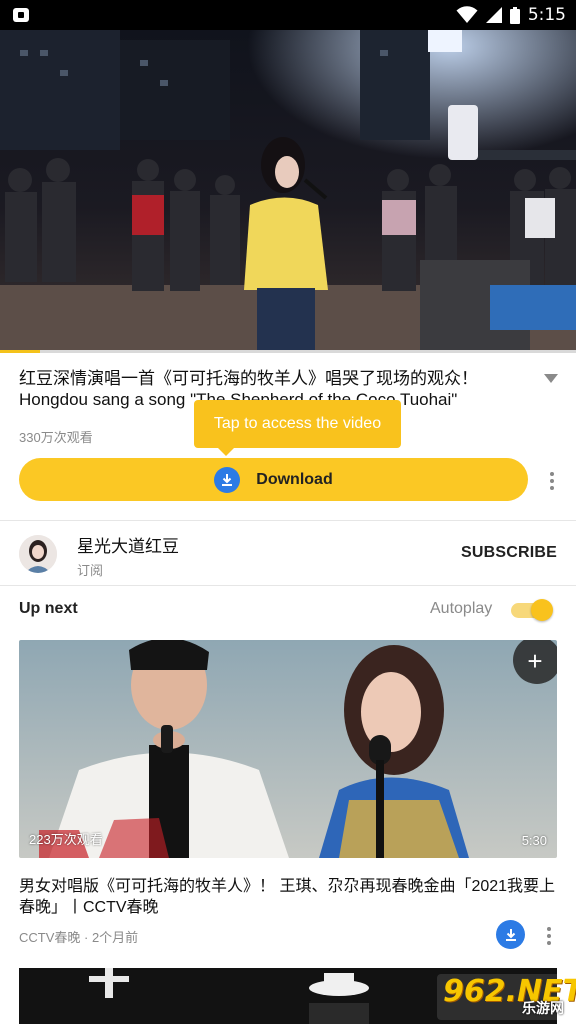 The width and height of the screenshot is (576, 1024). What do you see at coordinates (506, 997) in the screenshot?
I see `watermark-logo: 962.NET 乐游网` at bounding box center [506, 997].